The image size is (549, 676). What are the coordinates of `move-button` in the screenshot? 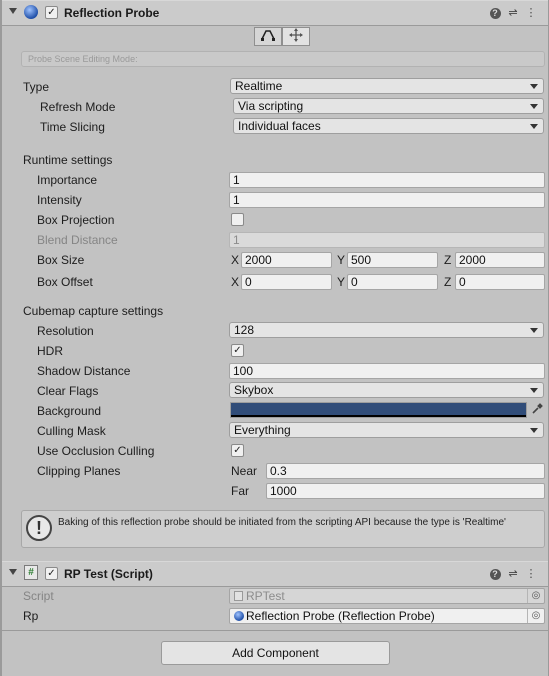 It's located at (296, 36).